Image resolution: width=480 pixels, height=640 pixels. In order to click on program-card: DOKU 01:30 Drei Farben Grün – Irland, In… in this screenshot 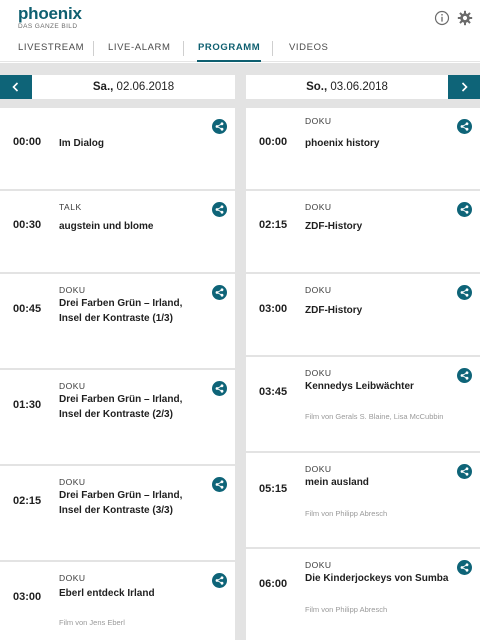, I will do `click(117, 417)`.